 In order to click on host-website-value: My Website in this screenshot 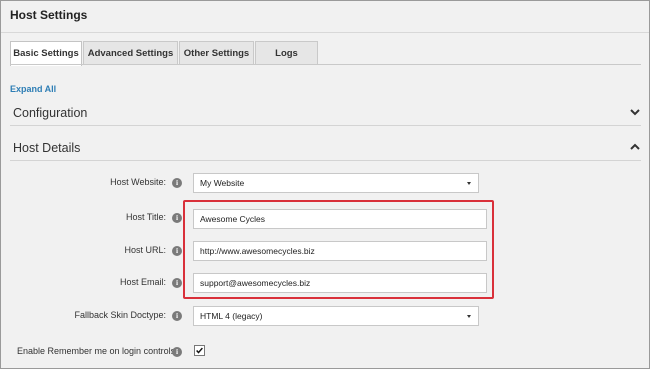, I will do `click(222, 183)`.